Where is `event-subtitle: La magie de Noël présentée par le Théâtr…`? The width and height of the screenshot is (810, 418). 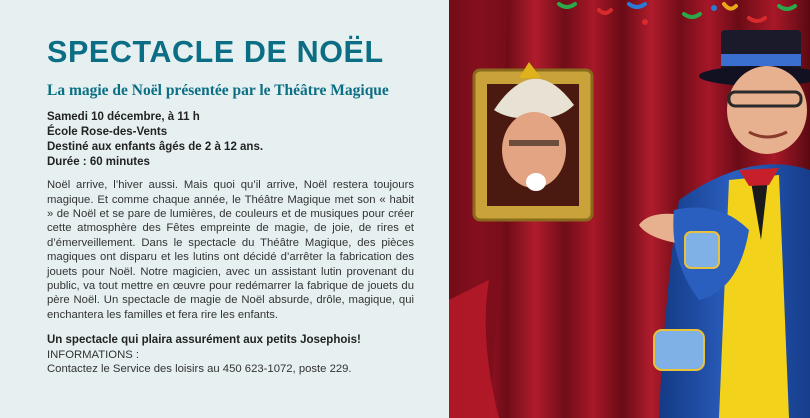 event-subtitle: La magie de Noël présentée par le Théâtr… is located at coordinates (218, 90).